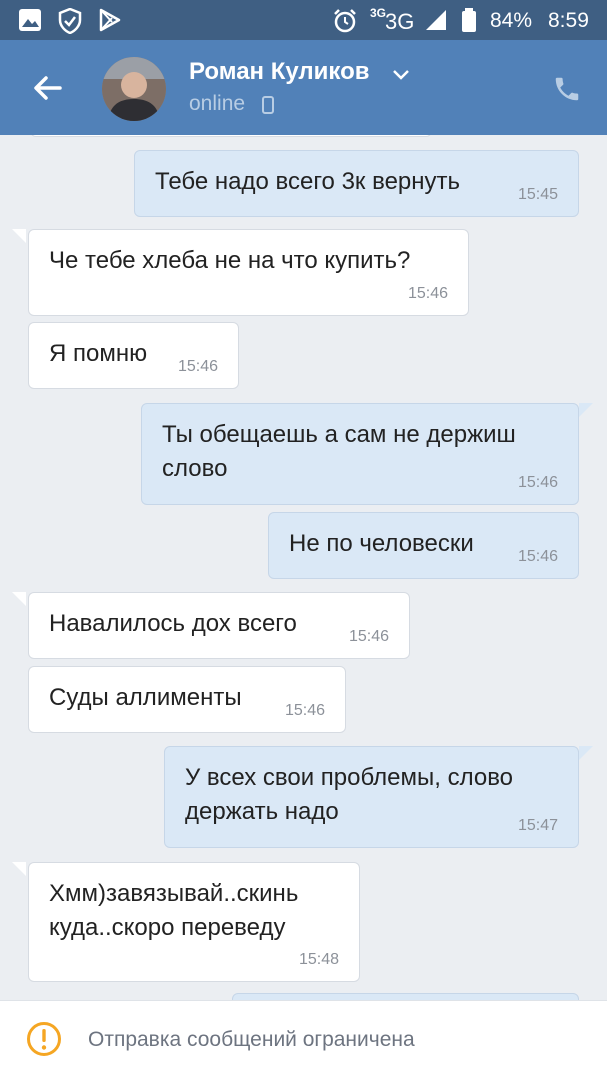 The width and height of the screenshot is (607, 1081). Describe the element at coordinates (303, 20) in the screenshot. I see `status-bar: 3G 3G 84% 8:59` at that location.